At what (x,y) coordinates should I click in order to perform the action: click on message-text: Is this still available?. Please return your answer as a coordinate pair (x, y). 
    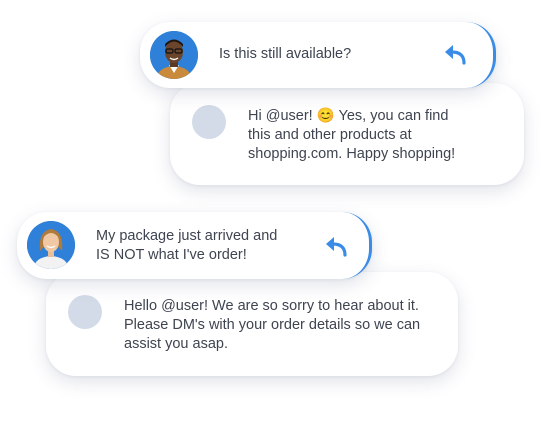
    Looking at the image, I should click on (285, 54).